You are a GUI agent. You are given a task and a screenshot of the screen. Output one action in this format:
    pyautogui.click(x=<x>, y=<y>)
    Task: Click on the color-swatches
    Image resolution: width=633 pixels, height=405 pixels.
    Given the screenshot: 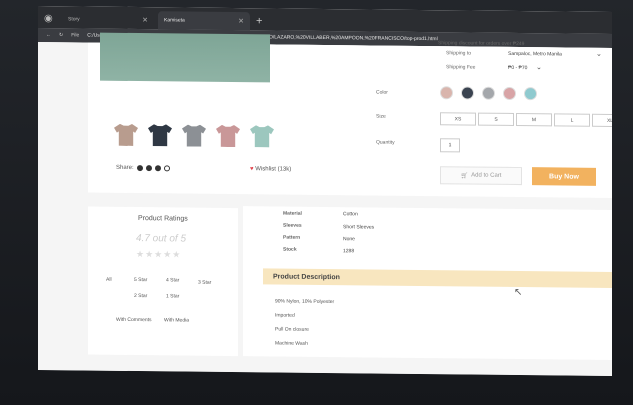 What is the action you would take?
    pyautogui.click(x=488, y=93)
    